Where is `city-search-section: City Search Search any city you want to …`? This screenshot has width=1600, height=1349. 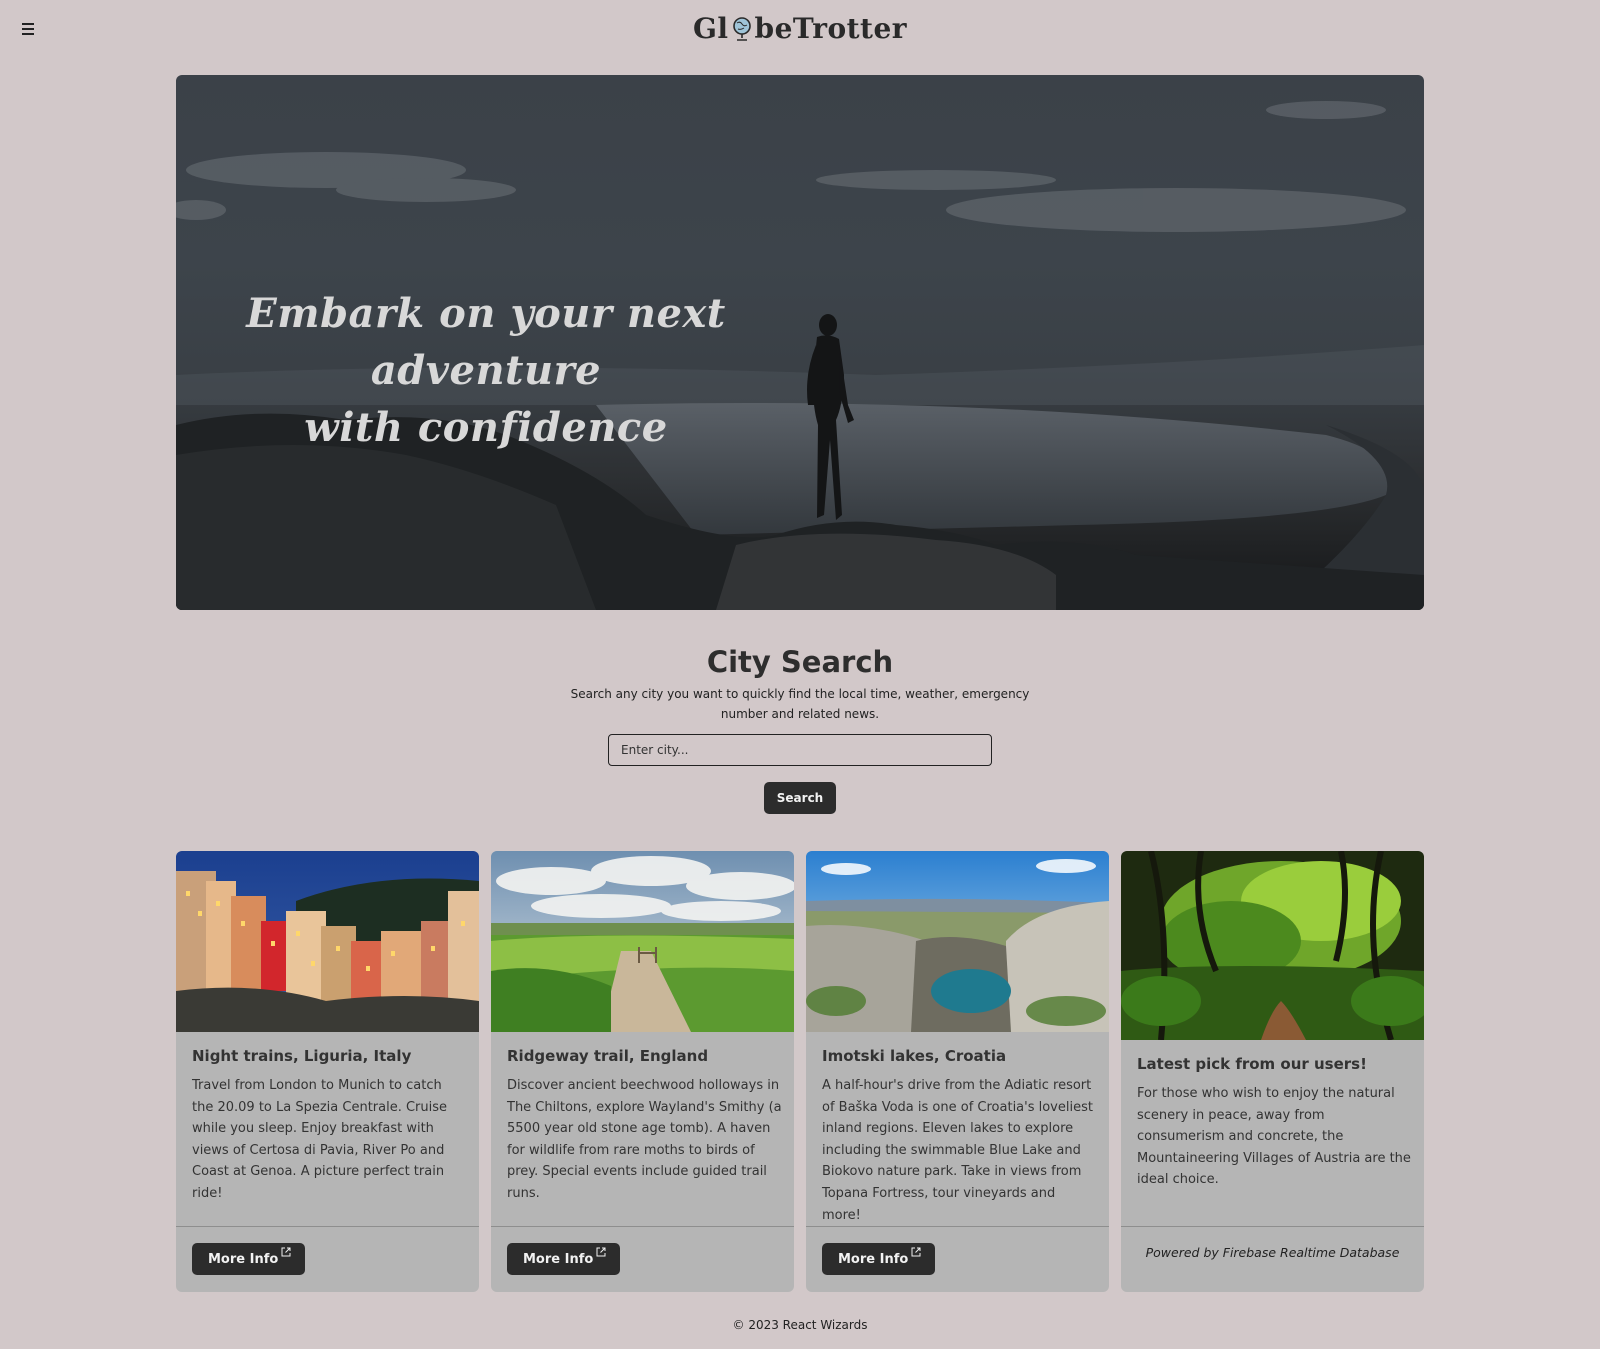
city-search-section: City Search Search any city you want to … is located at coordinates (800, 727).